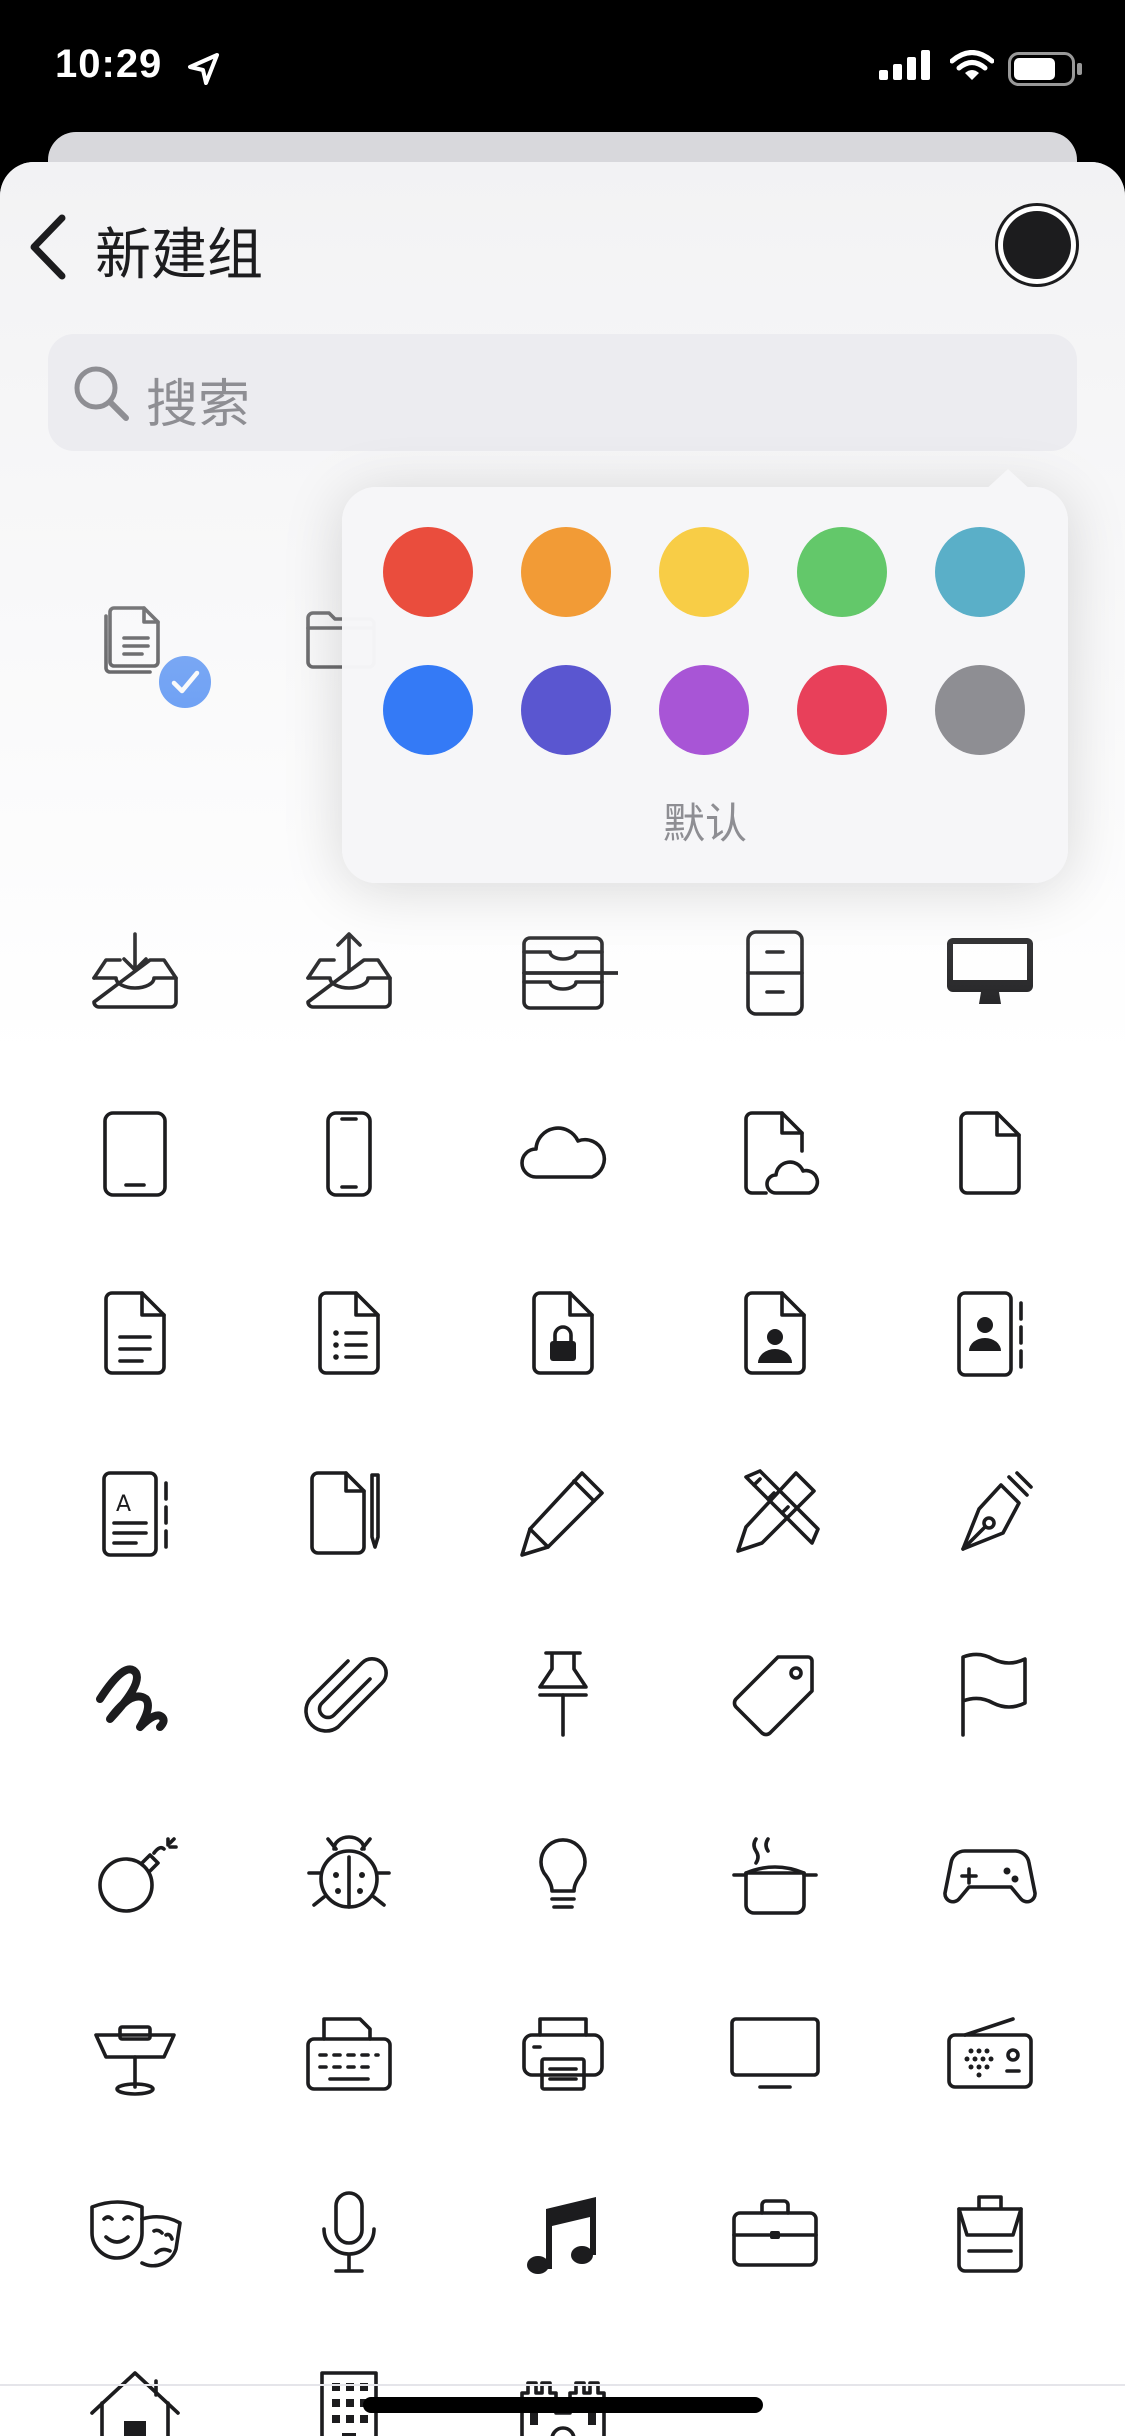 This screenshot has height=2436, width=1125. I want to click on typewriter-icon, so click(349, 2054).